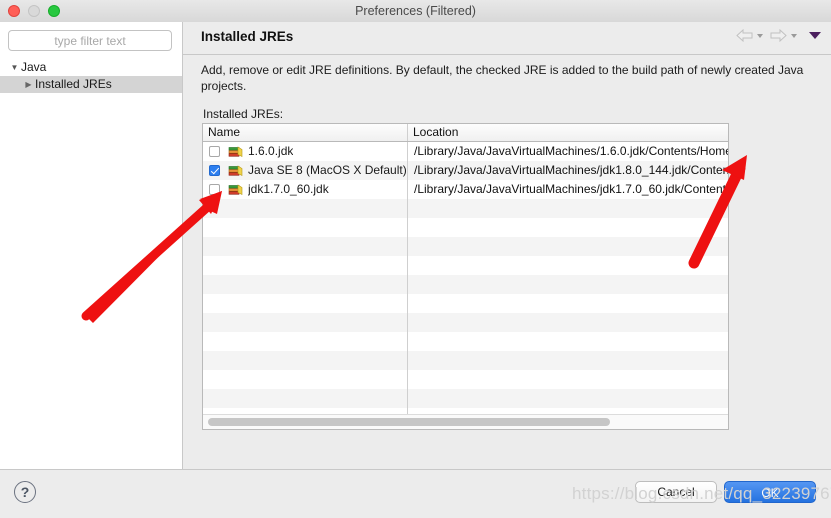 This screenshot has width=831, height=518. I want to click on back-dropdown-icon, so click(760, 35).